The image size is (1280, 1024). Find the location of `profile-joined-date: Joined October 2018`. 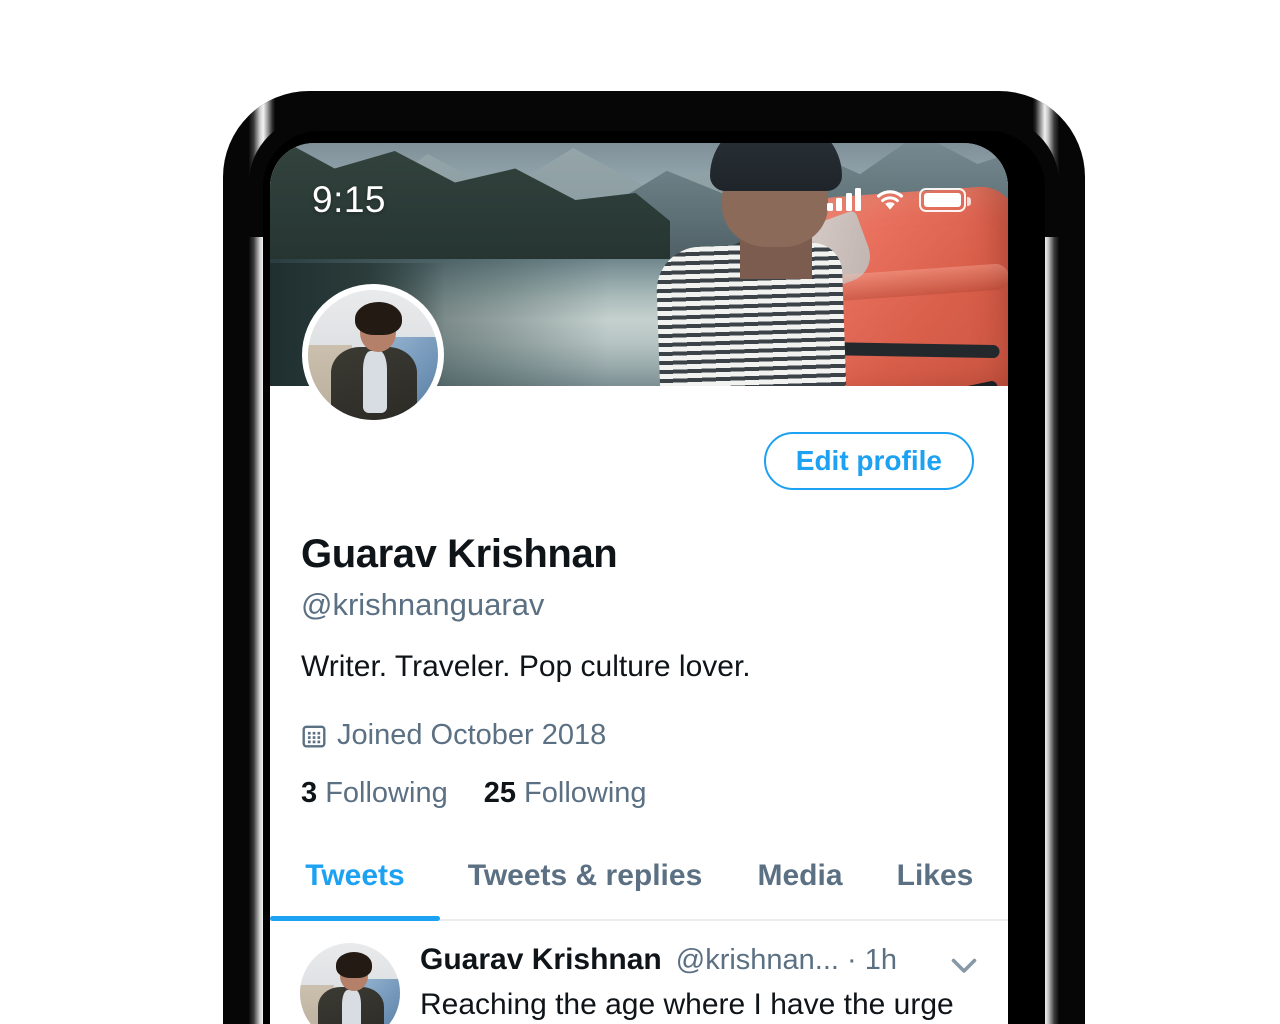

profile-joined-date: Joined October 2018 is located at coordinates (453, 735).